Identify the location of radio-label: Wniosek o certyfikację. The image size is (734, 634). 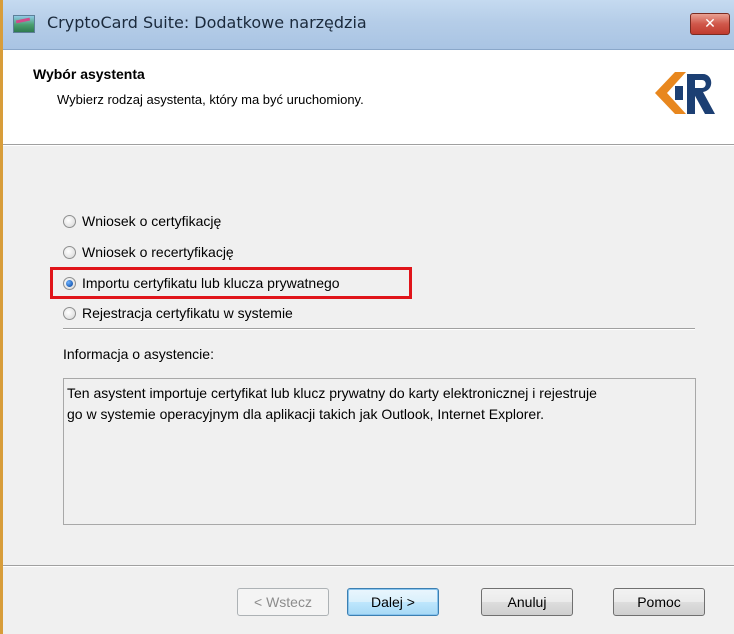
(152, 221).